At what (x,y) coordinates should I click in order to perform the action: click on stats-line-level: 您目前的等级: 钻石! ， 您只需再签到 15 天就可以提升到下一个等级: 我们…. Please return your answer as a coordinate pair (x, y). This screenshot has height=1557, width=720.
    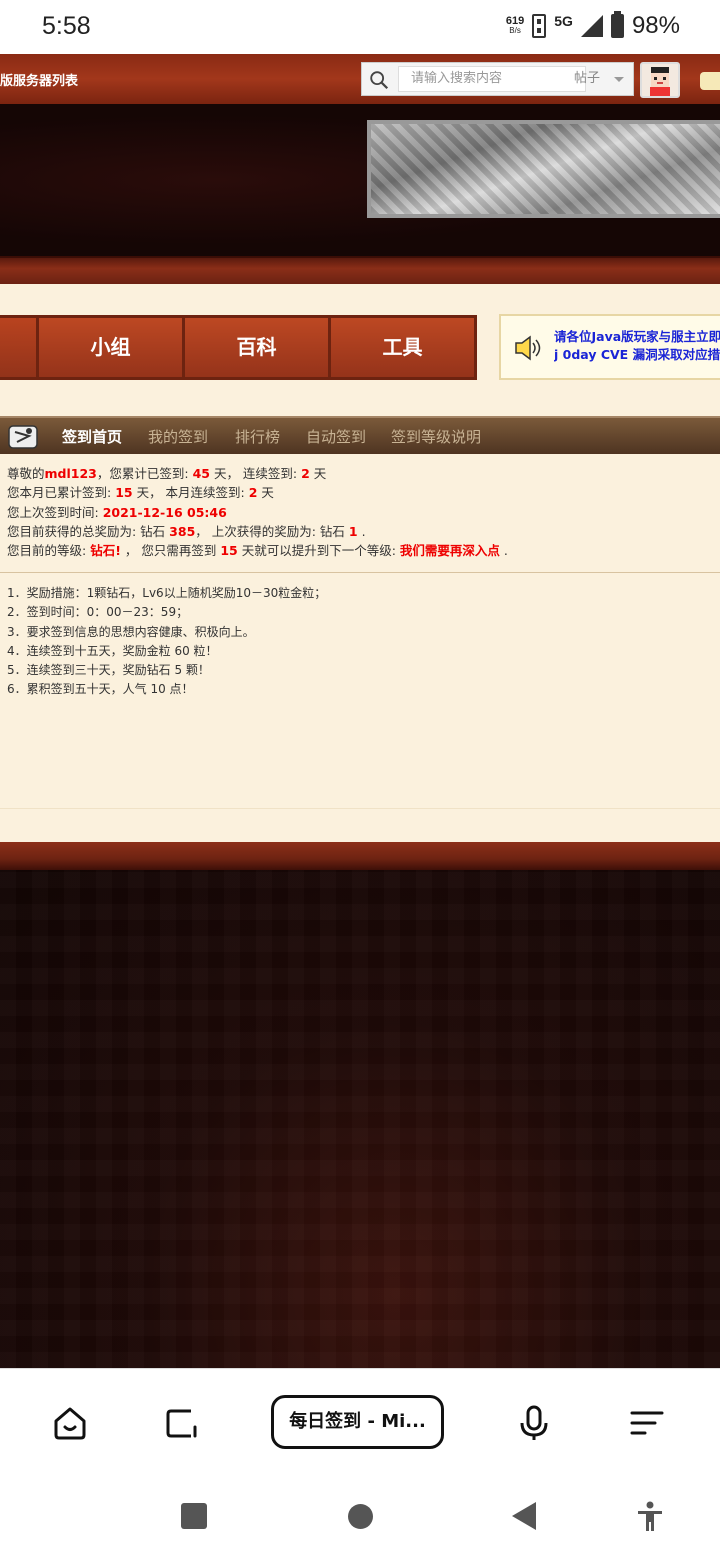
    Looking at the image, I should click on (257, 550).